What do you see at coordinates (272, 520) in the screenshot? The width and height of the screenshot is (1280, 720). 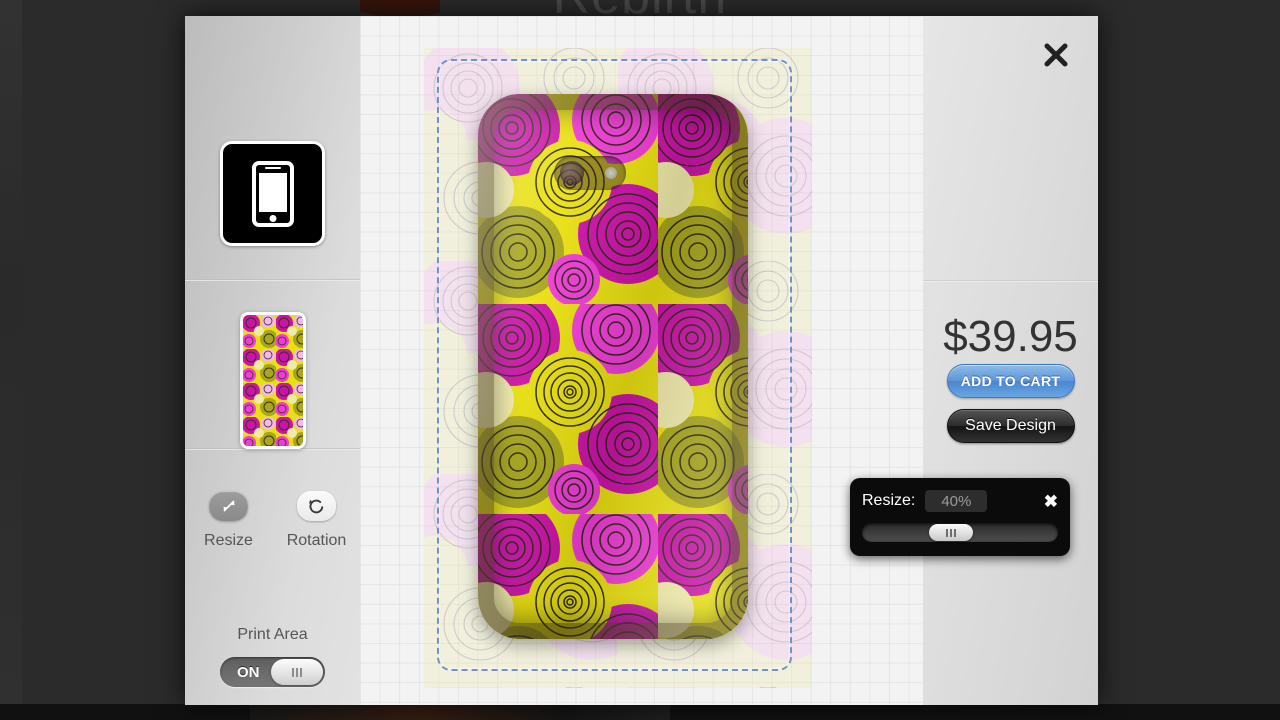 I see `tool-buttons: Resize Rotation` at bounding box center [272, 520].